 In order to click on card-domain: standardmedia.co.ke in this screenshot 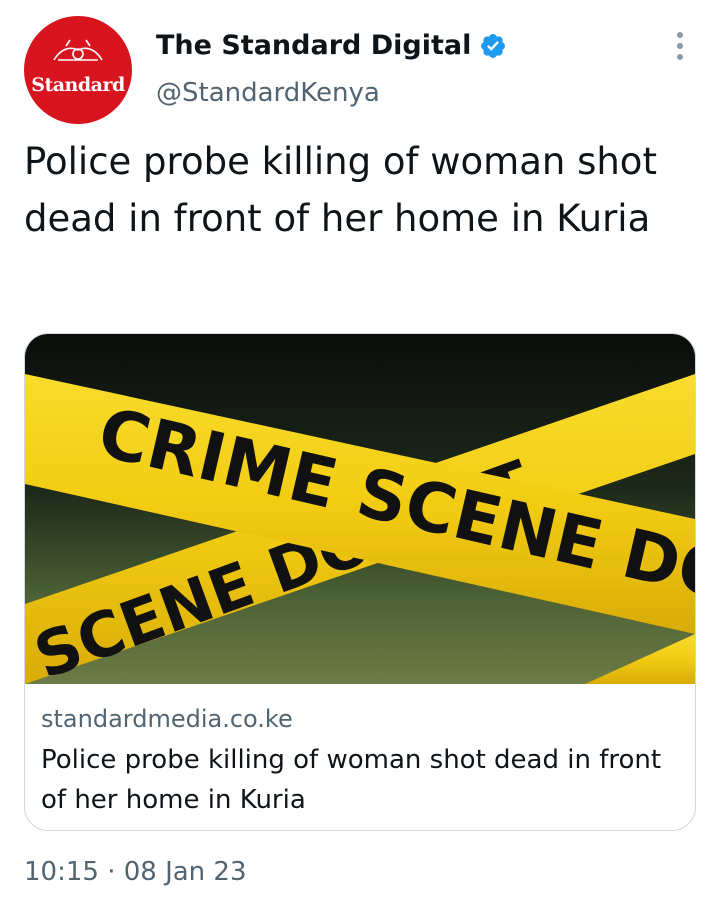, I will do `click(167, 719)`.